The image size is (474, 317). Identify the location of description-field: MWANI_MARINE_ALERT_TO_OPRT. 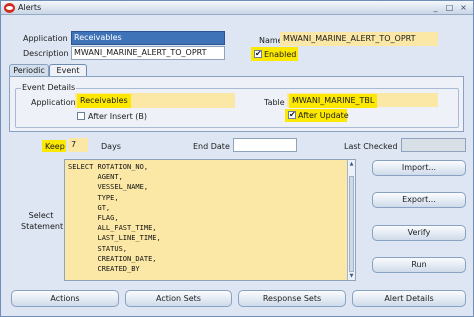
(148, 53).